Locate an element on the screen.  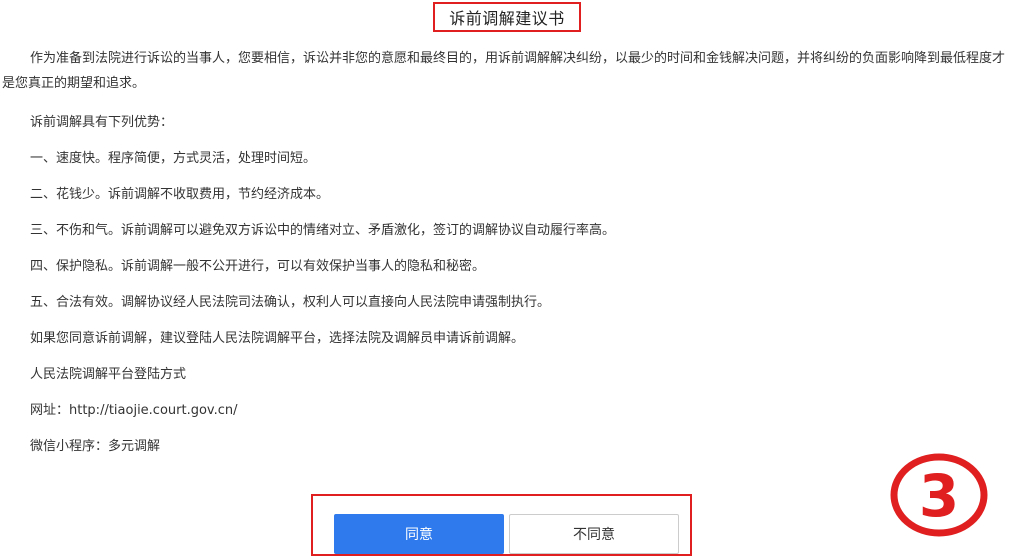
suggestion-paragraph: 如果您同意诉前调解，建议登陆人民法院调解平台，选择法院及调解员申请诉前调解。 is located at coordinates (277, 338).